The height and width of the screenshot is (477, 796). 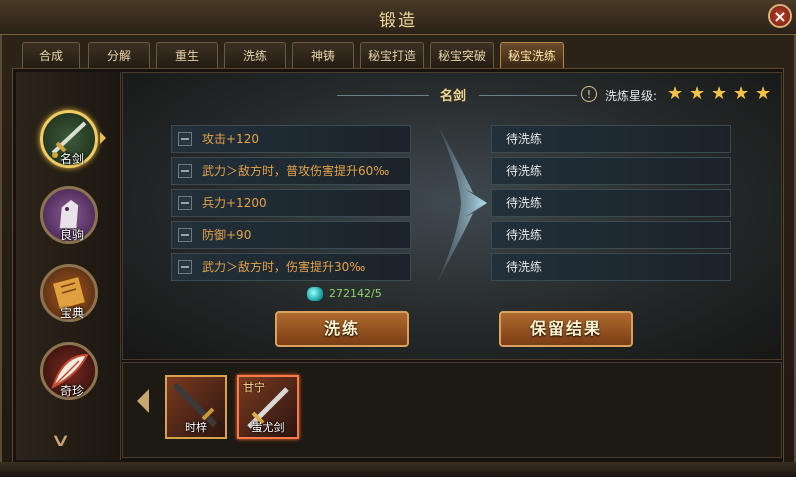 I want to click on item-name: 名剑, so click(x=452, y=96).